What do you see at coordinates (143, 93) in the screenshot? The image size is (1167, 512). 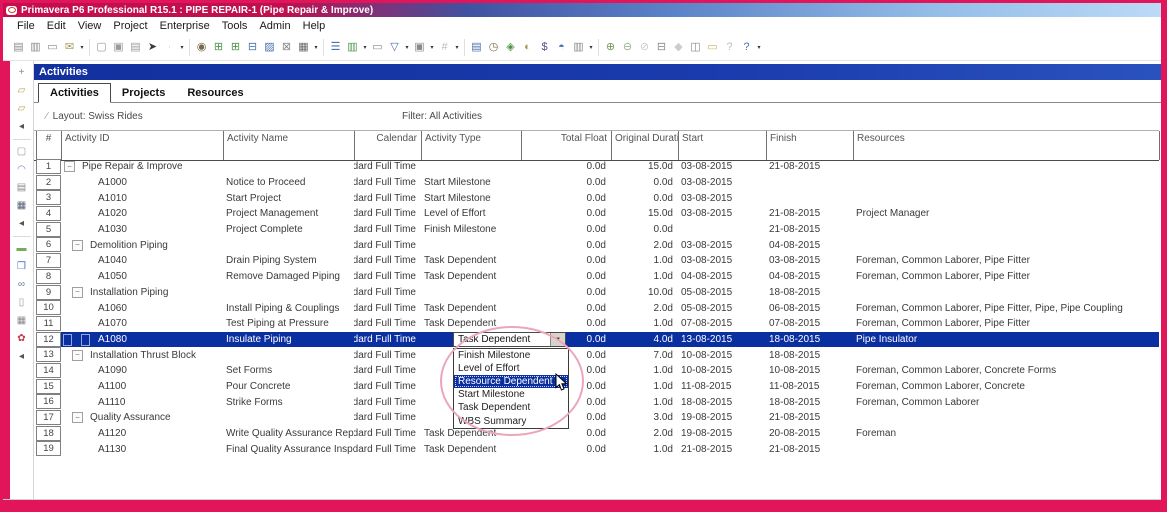 I see `tab-projects: Projects` at bounding box center [143, 93].